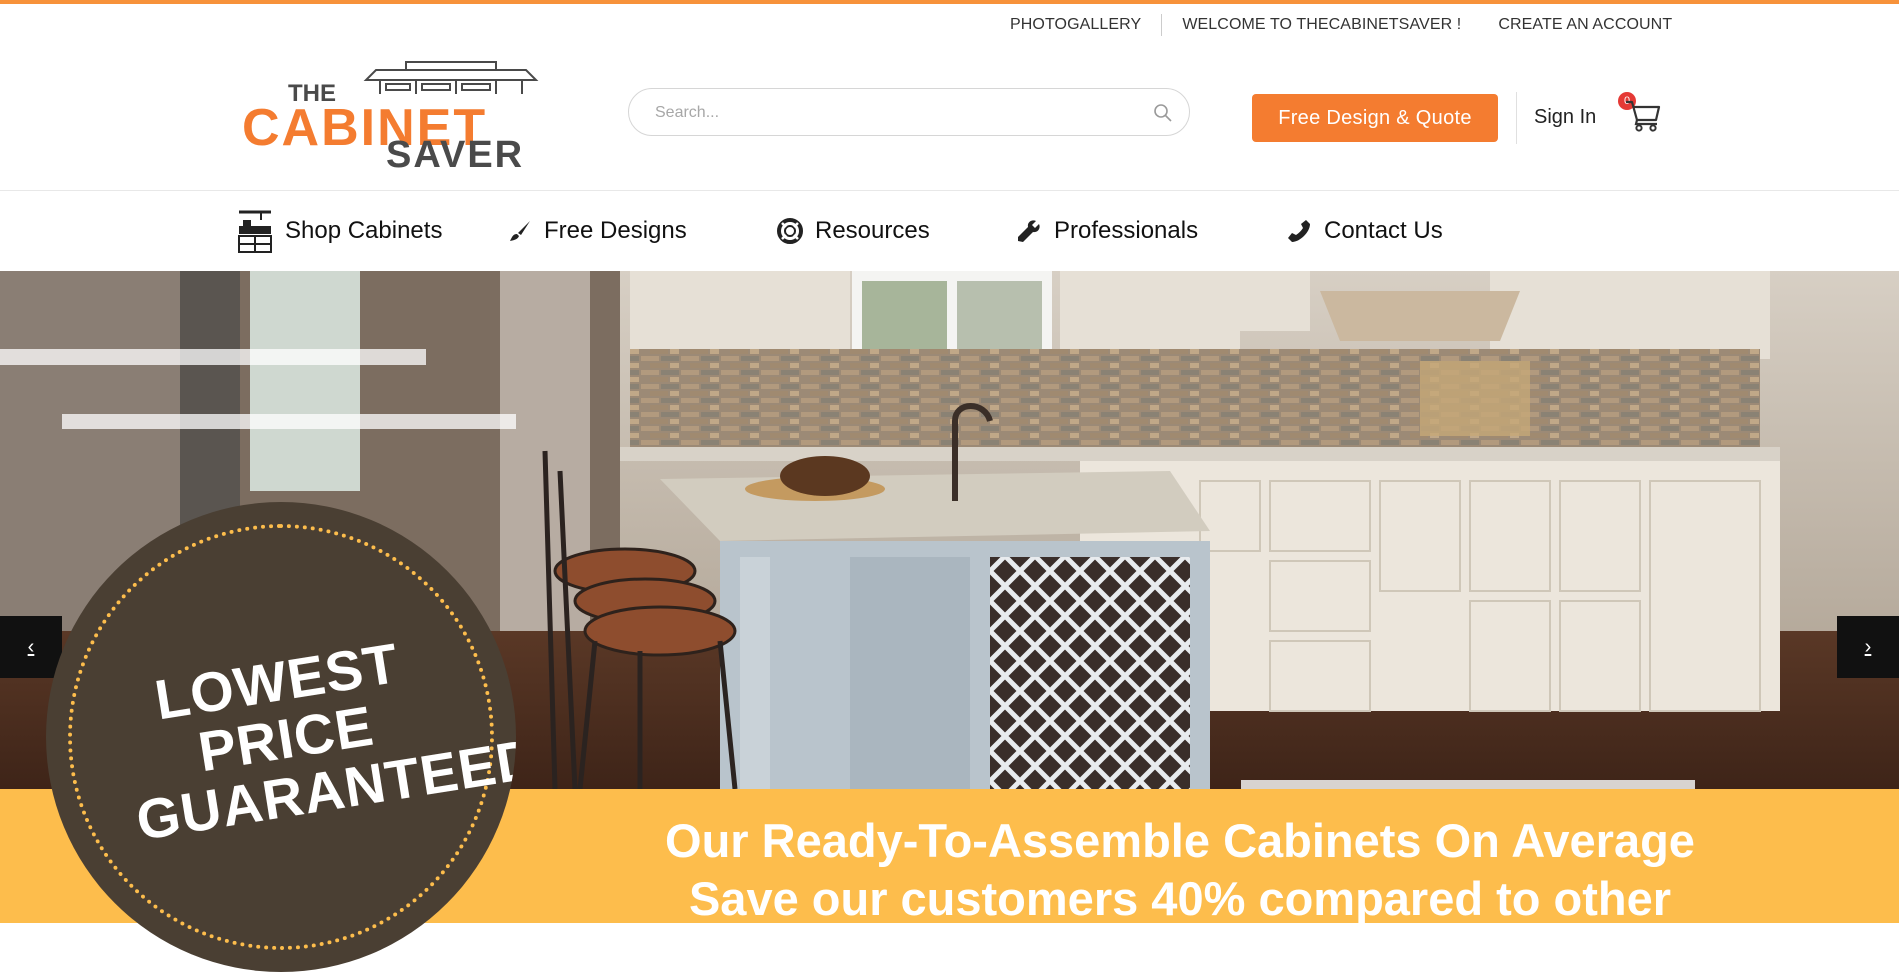  What do you see at coordinates (1299, 231) in the screenshot?
I see `phone-icon` at bounding box center [1299, 231].